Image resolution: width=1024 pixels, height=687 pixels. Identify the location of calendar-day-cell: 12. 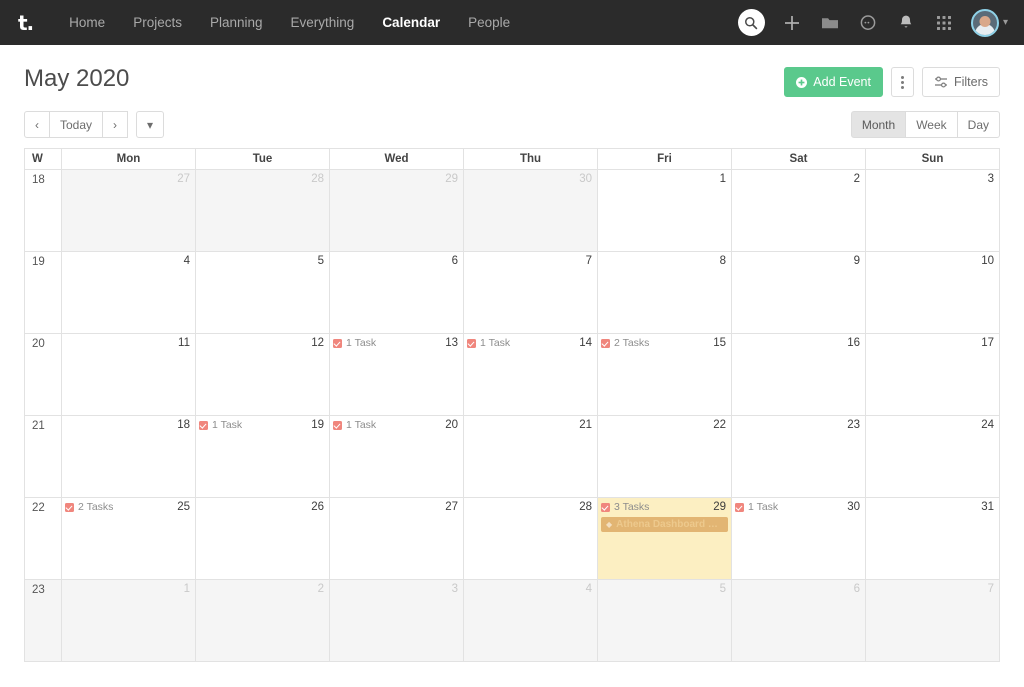
(262, 374).